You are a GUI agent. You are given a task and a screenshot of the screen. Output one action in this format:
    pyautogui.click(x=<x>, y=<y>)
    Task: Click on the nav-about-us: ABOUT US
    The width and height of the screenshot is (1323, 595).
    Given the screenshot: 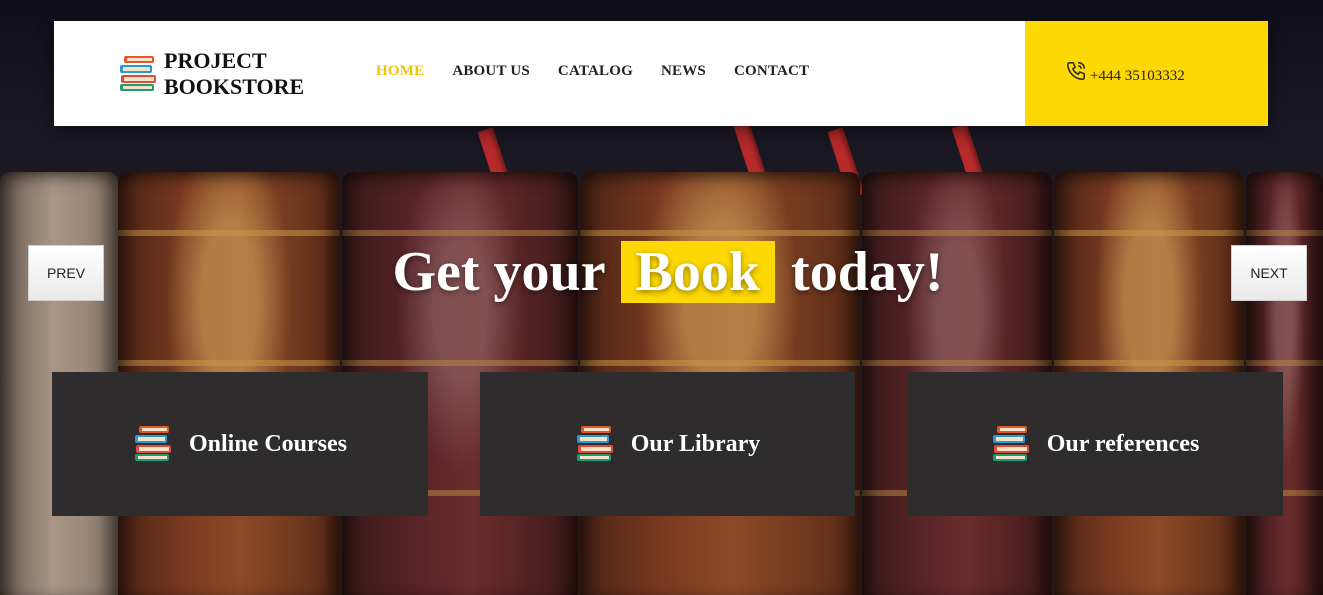 What is the action you would take?
    pyautogui.click(x=491, y=71)
    